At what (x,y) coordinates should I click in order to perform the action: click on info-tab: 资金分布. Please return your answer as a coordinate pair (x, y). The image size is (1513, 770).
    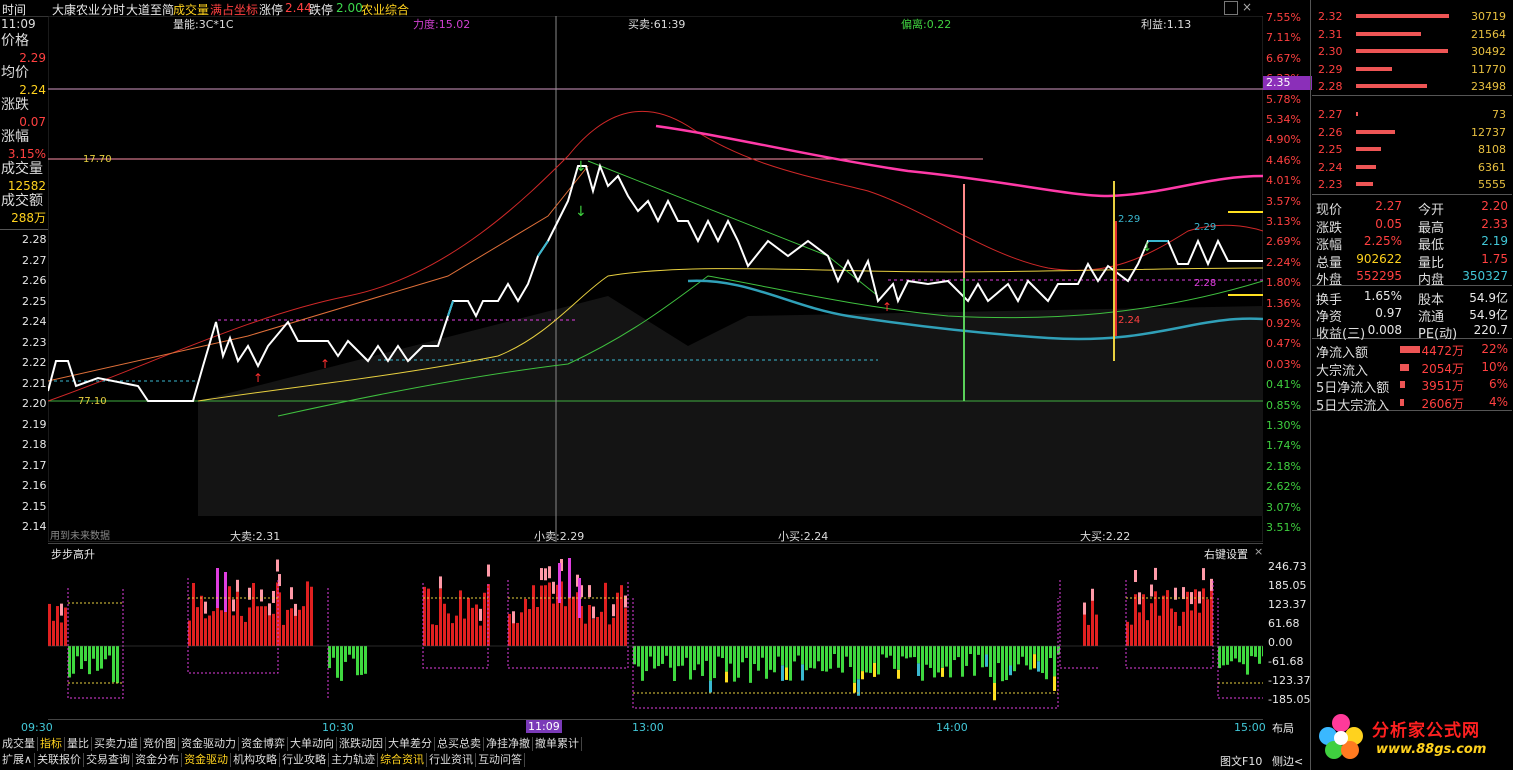
    Looking at the image, I should click on (158, 760).